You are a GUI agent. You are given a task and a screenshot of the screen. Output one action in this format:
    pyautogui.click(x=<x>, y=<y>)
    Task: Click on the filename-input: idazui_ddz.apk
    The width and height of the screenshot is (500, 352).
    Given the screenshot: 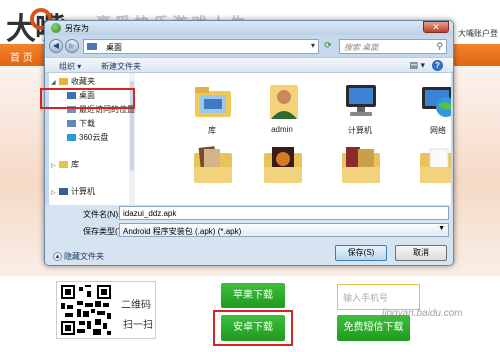 What is the action you would take?
    pyautogui.click(x=284, y=213)
    